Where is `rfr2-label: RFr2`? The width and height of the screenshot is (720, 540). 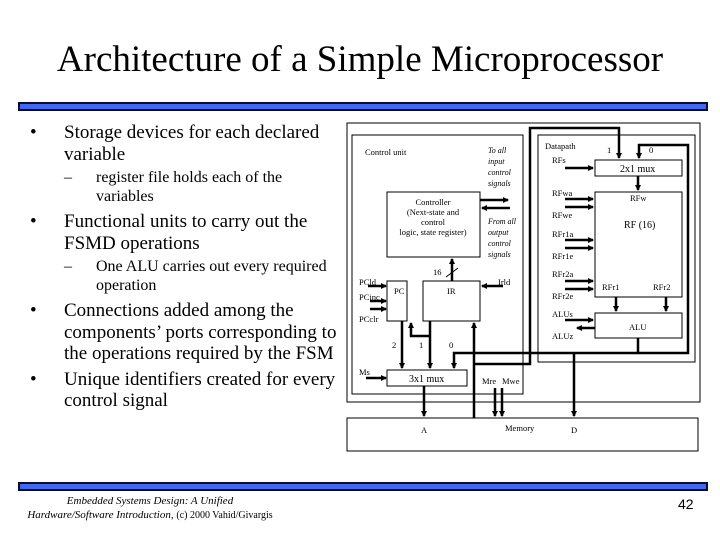
rfr2-label: RFr2 is located at coordinates (661, 287).